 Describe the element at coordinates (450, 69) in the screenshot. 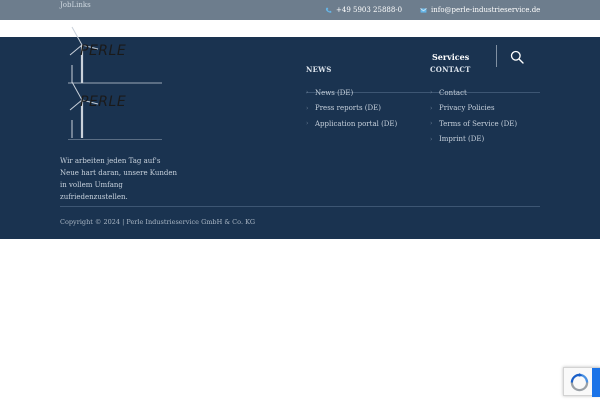

I see `contact-heading: CONTACT` at that location.